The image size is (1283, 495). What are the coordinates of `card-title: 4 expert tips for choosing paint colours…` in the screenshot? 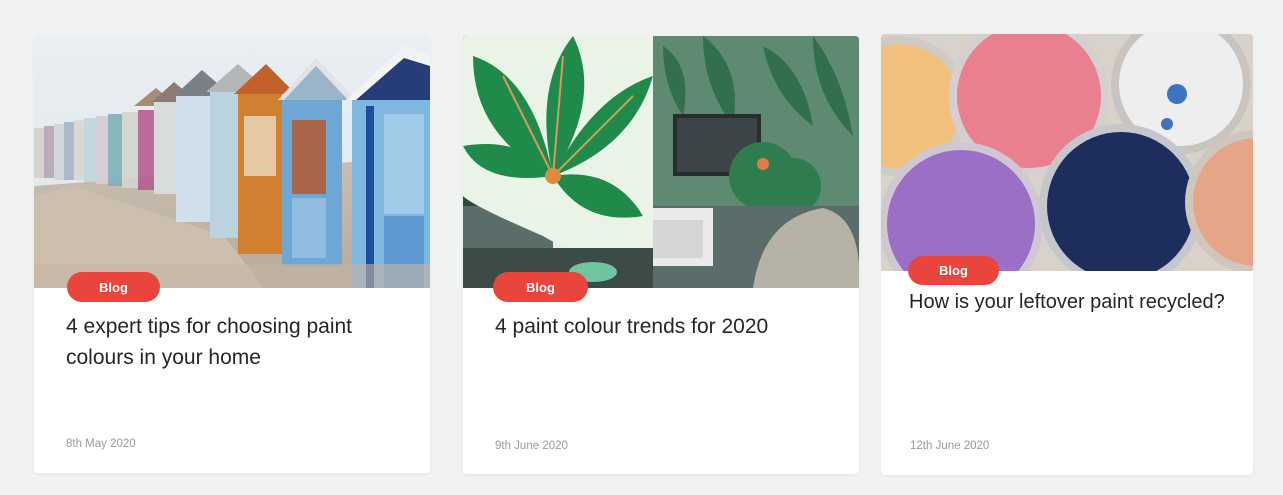 It's located at (241, 342).